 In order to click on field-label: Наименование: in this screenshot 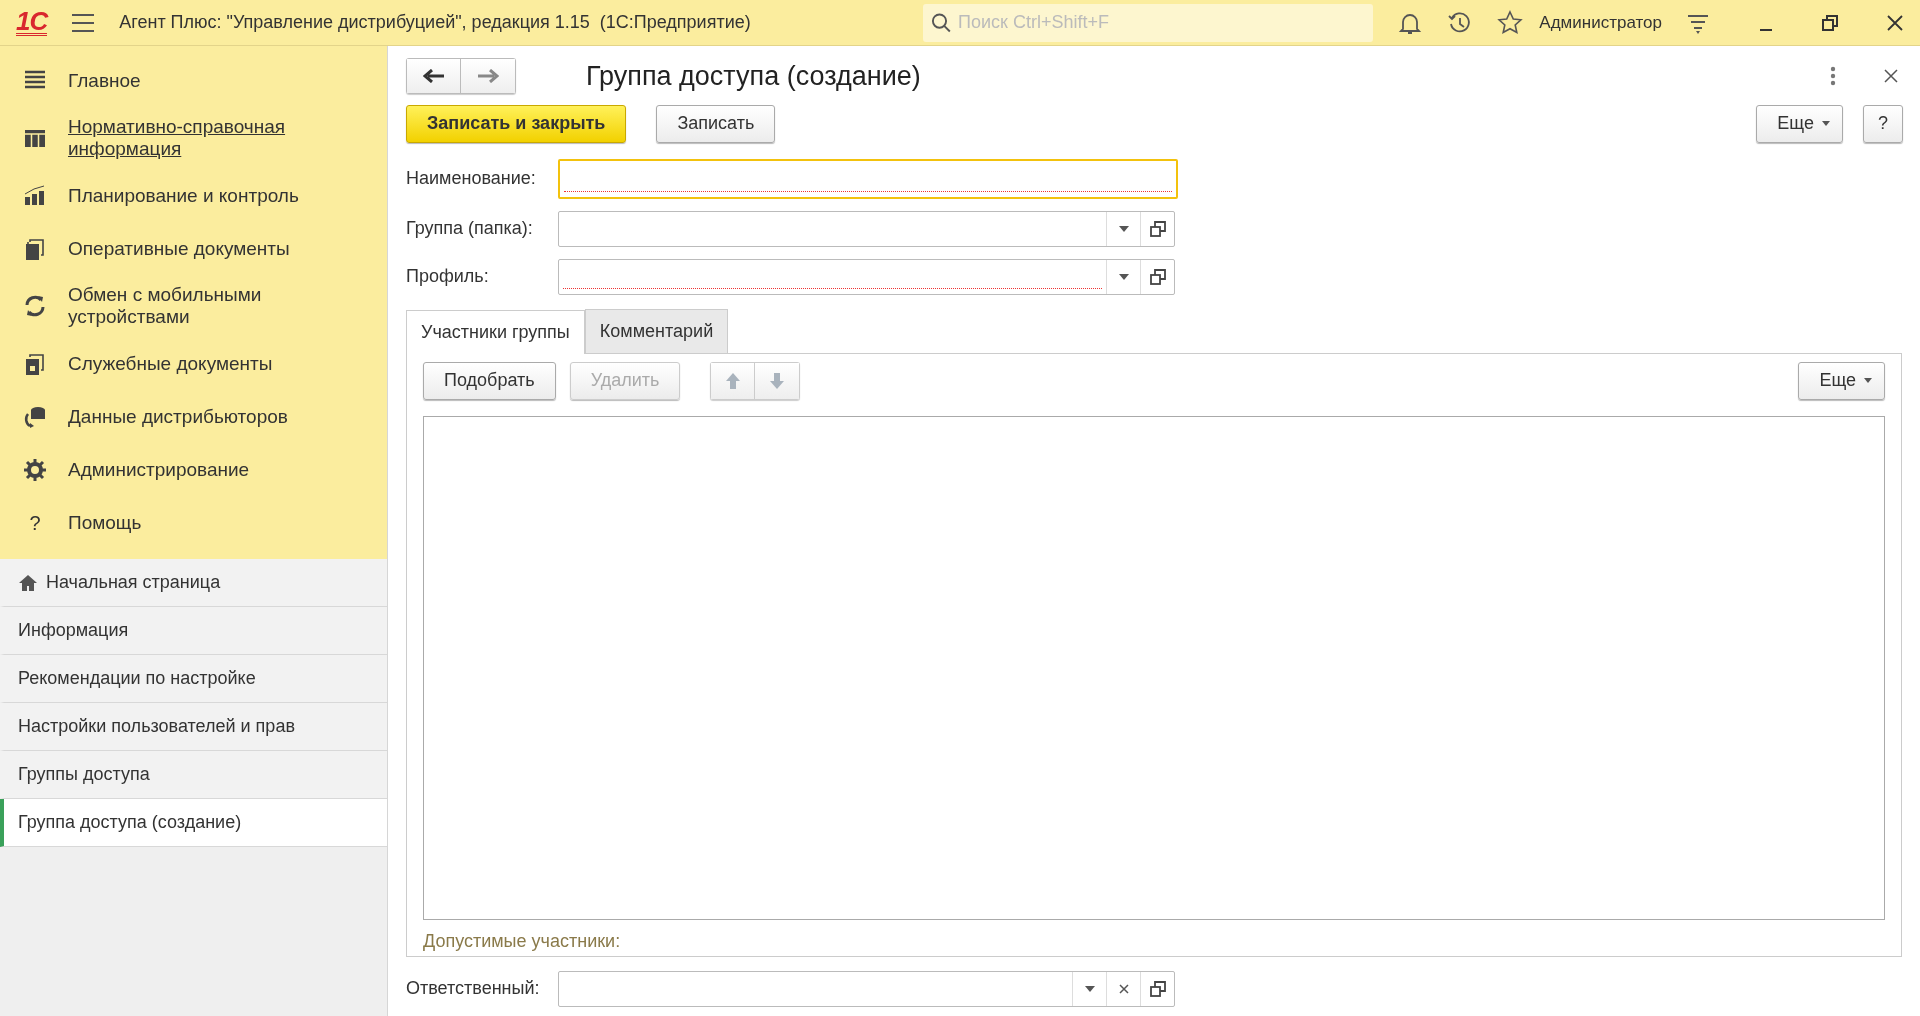, I will do `click(471, 178)`.